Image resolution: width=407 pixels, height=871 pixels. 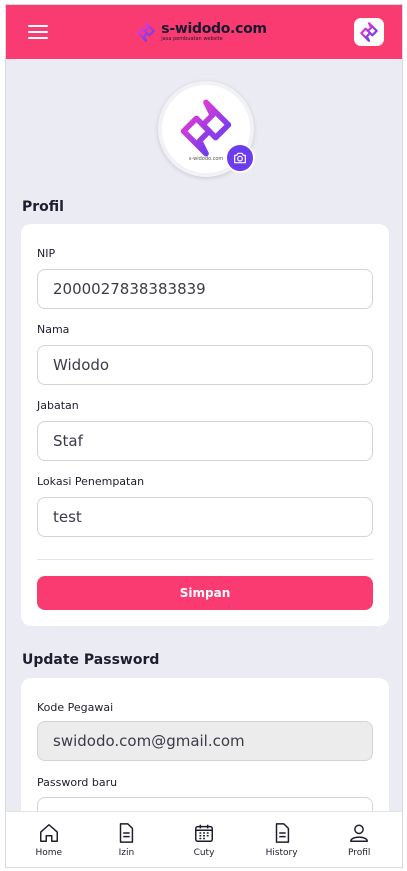 What do you see at coordinates (58, 405) in the screenshot?
I see `jabatan-label: Jabatan` at bounding box center [58, 405].